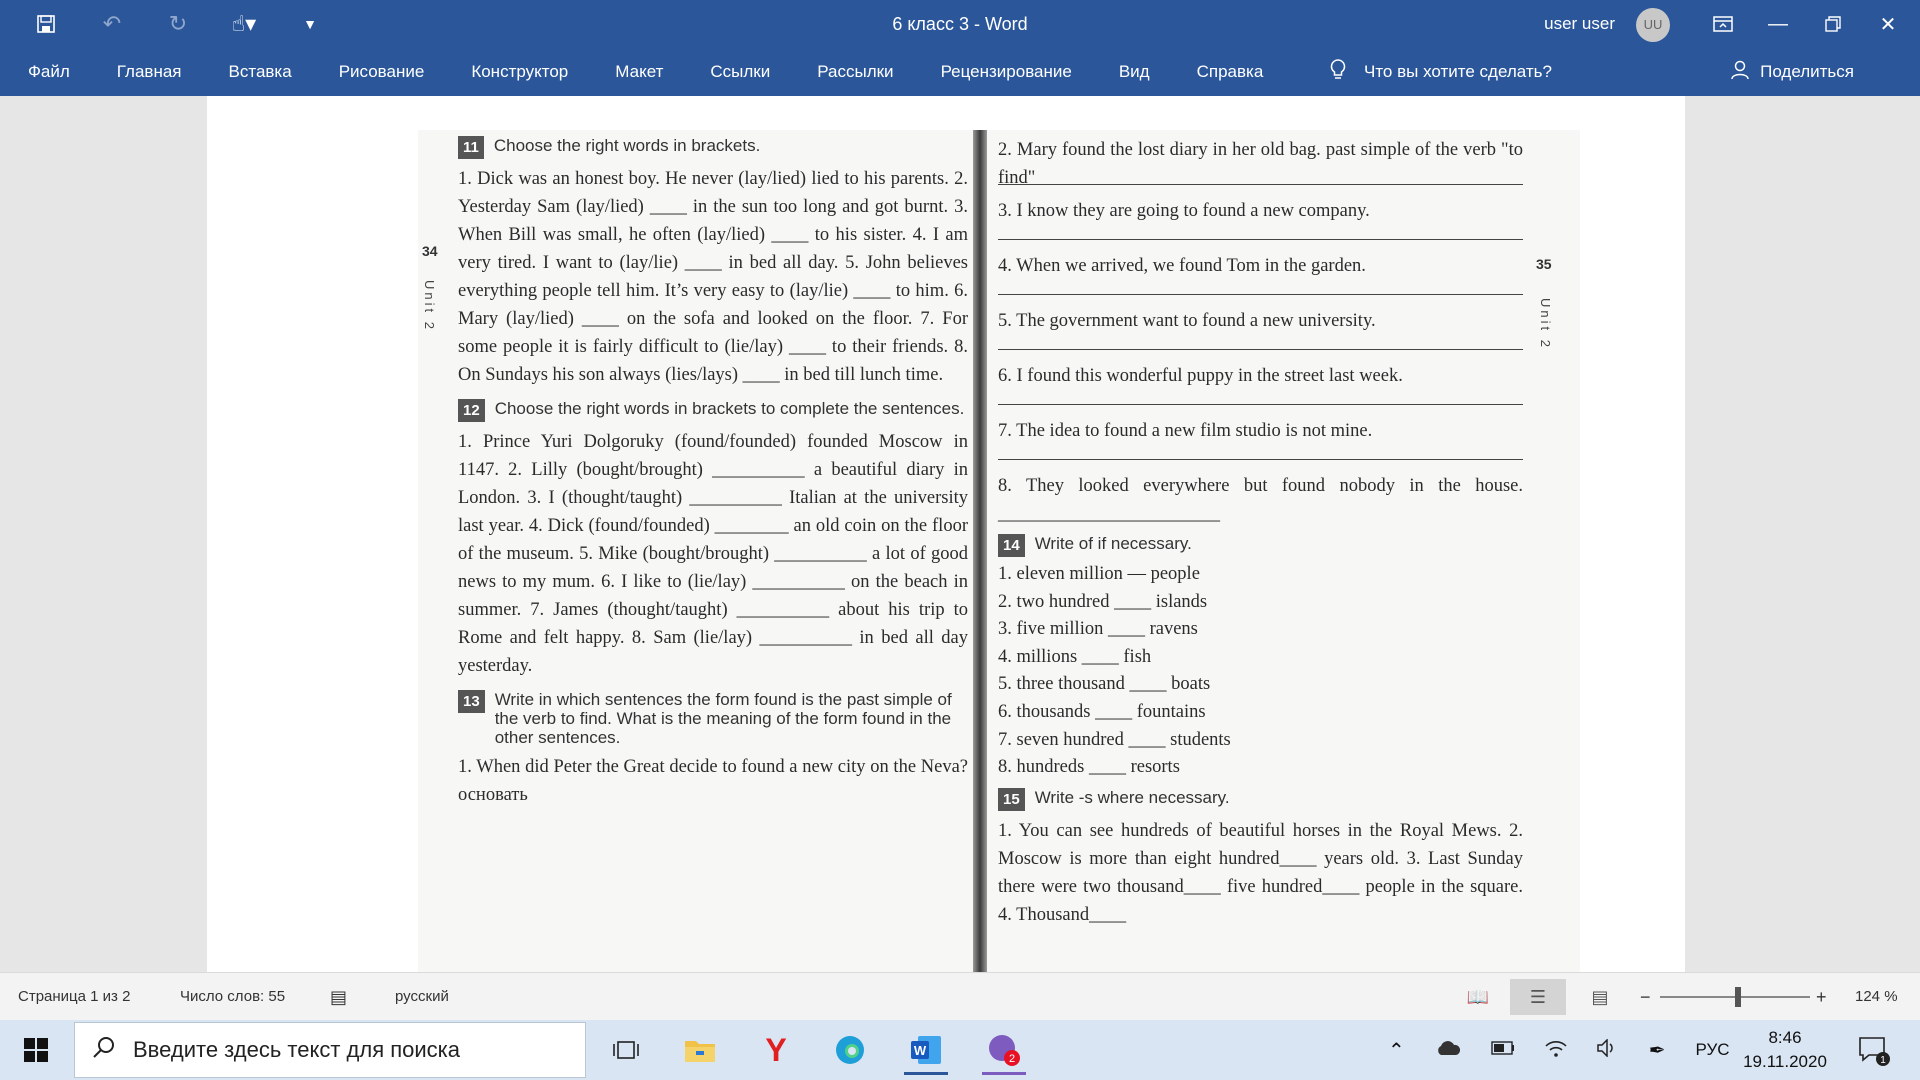  Describe the element at coordinates (1876, 997) in the screenshot. I see `zoom-level: 124 %` at that location.